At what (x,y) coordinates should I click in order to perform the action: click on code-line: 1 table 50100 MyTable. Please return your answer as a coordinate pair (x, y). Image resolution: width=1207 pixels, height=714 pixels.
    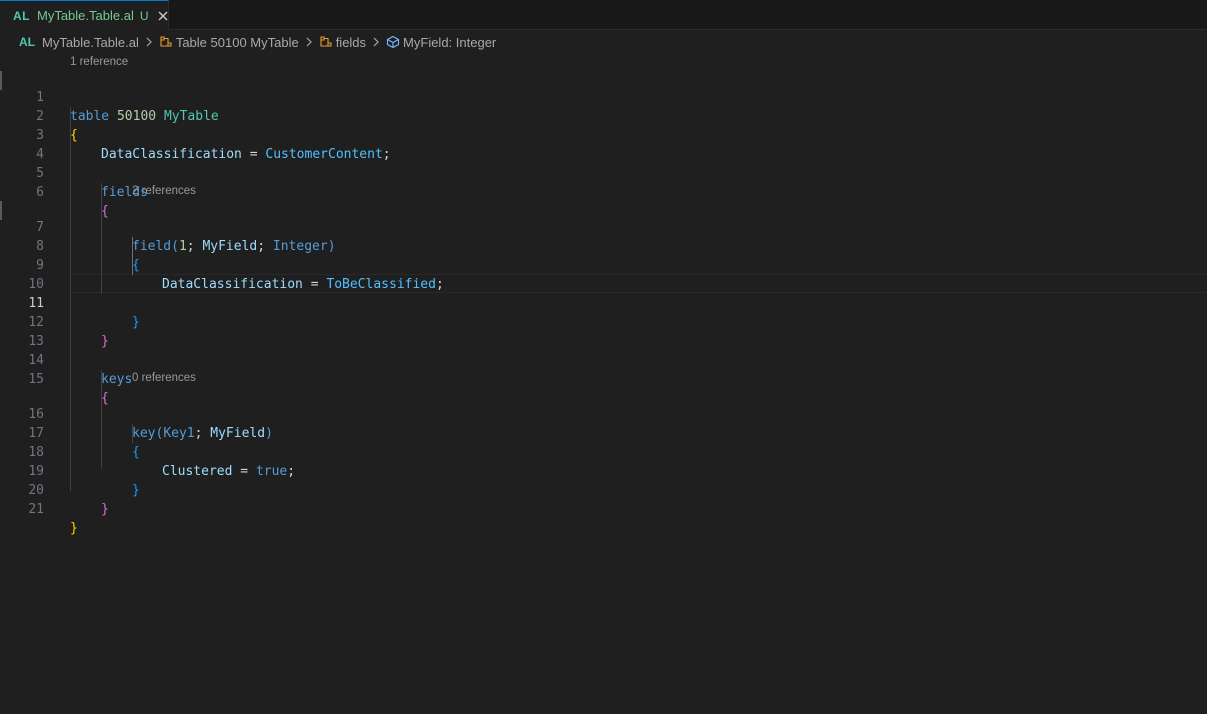
    Looking at the image, I should click on (603, 96).